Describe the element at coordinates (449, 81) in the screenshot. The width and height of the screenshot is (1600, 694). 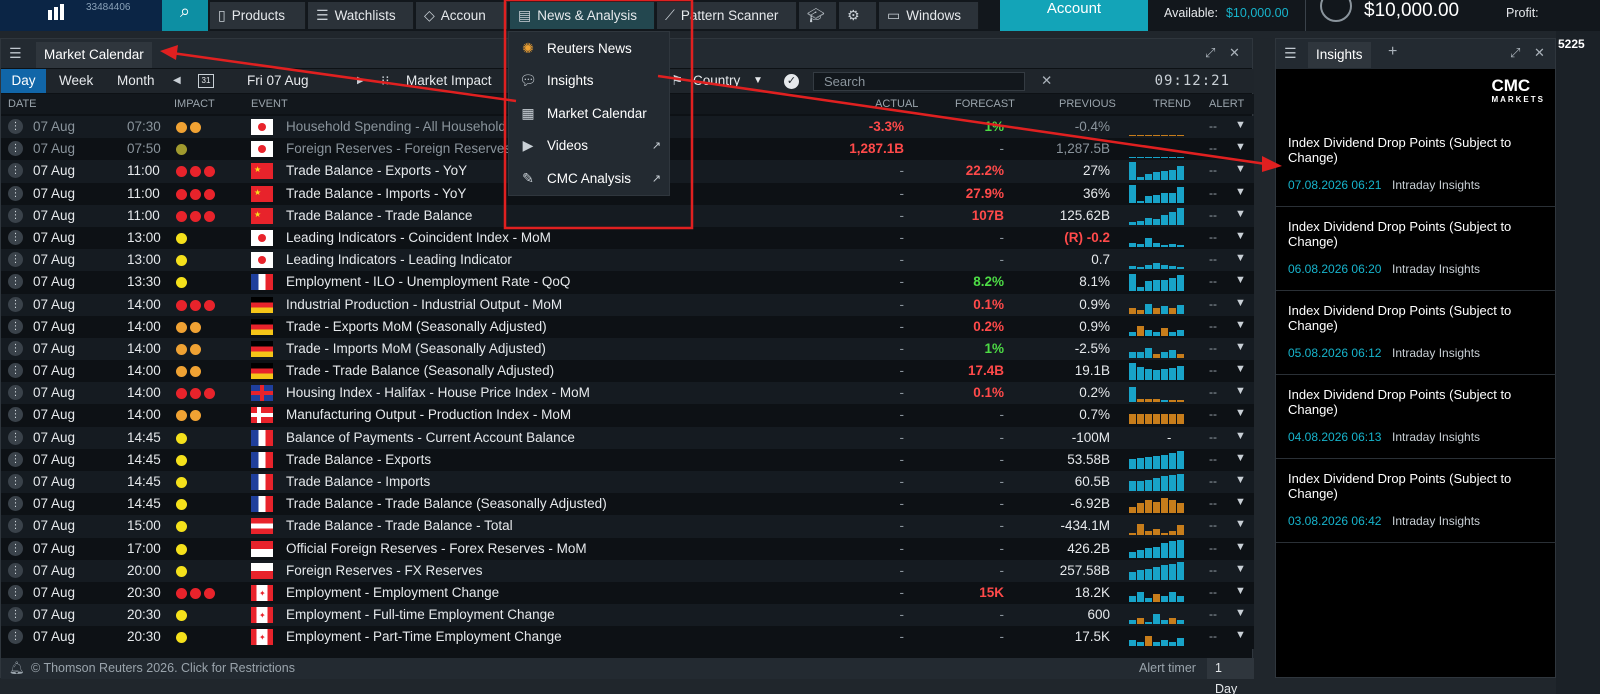
I see `market-impact-filter: Market Impact` at that location.